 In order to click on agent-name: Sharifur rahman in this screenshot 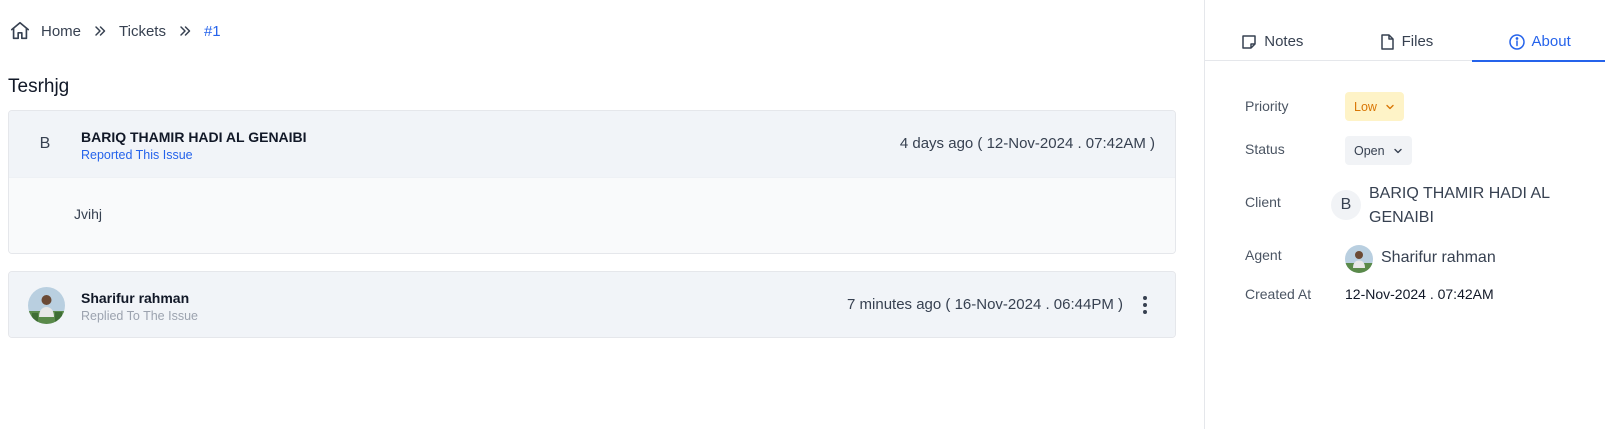, I will do `click(1438, 257)`.